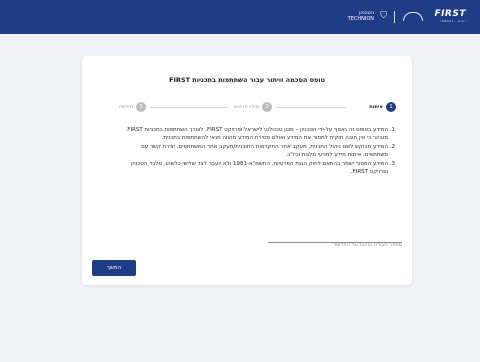 The height and width of the screenshot is (362, 480). I want to click on step-1: 1 איתות, so click(382, 107).